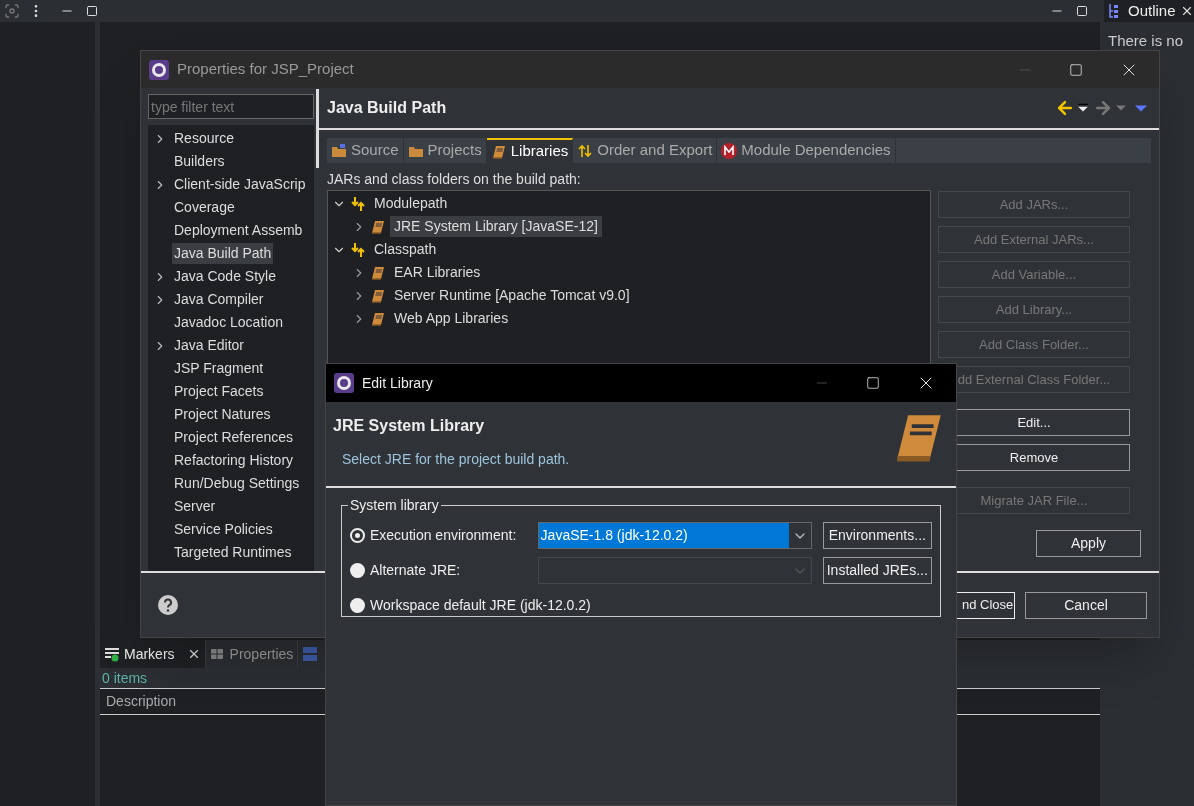 The height and width of the screenshot is (806, 1194). I want to click on tree-item: Classpath, so click(405, 249).